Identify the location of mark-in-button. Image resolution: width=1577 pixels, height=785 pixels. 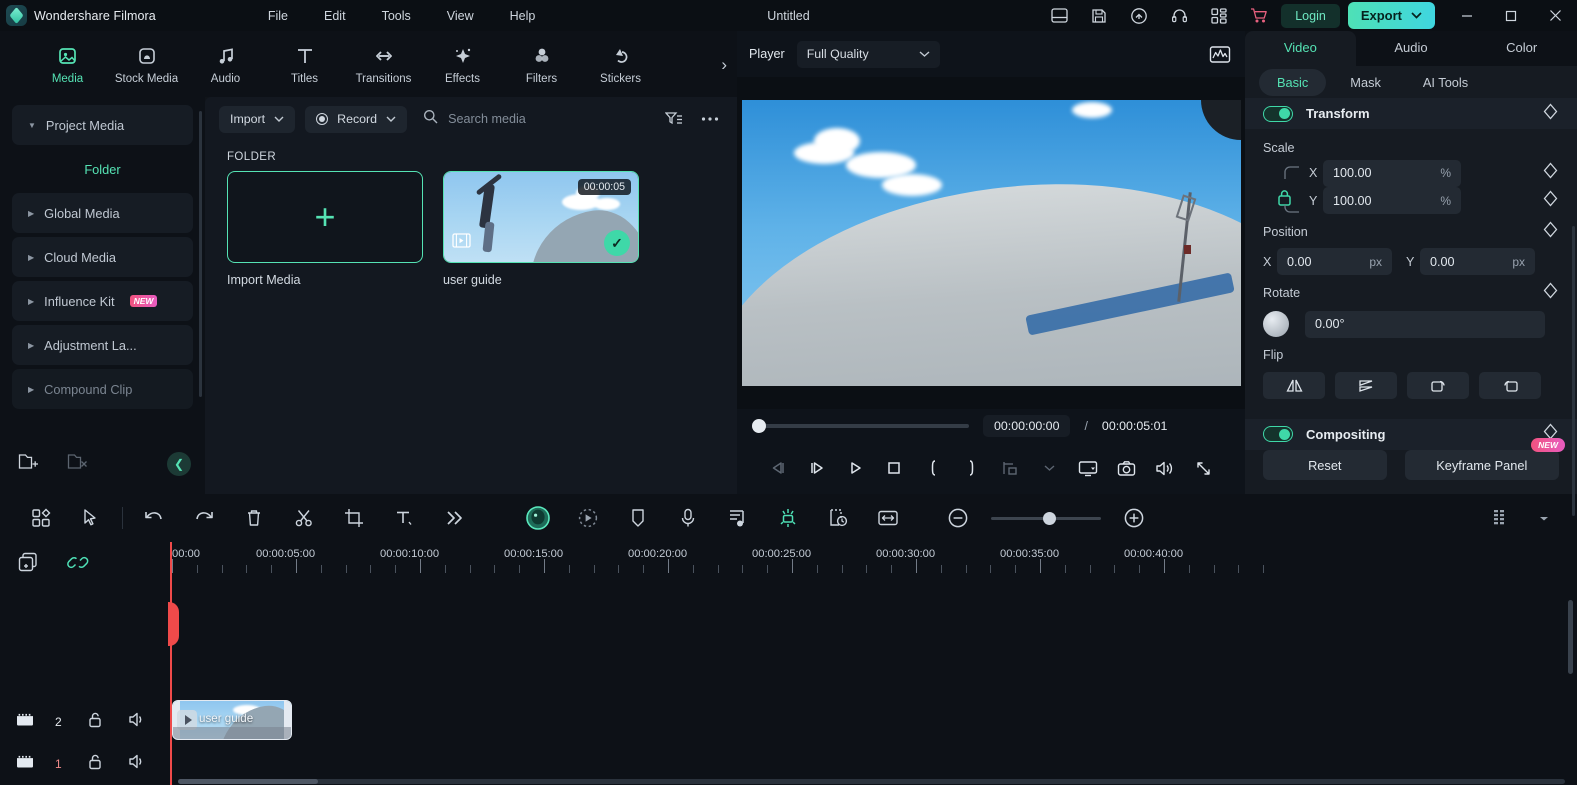
(933, 468).